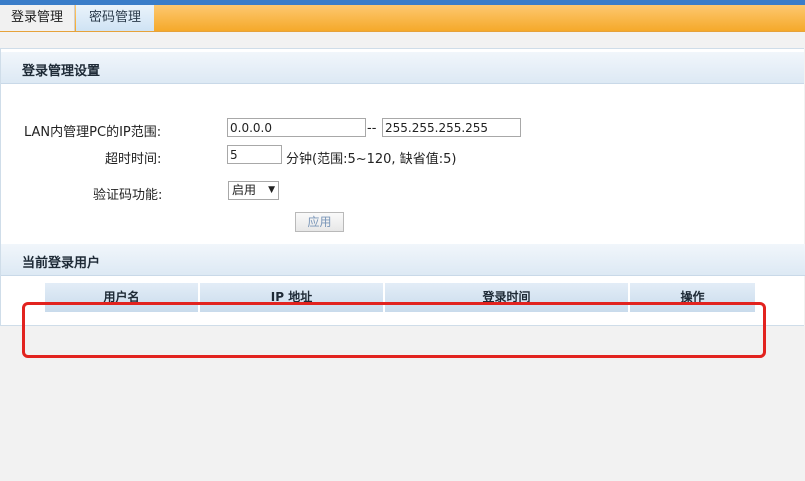 This screenshot has height=481, width=805. What do you see at coordinates (292, 297) in the screenshot?
I see `col-ip-address: IP 地址` at bounding box center [292, 297].